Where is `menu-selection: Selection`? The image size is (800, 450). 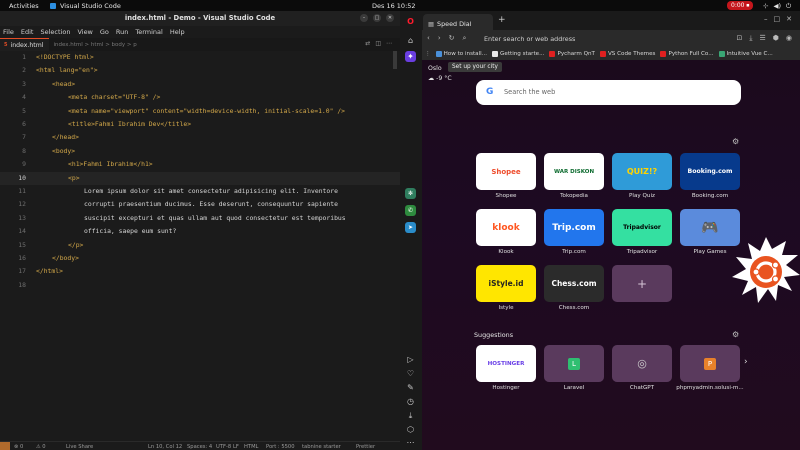
menu-selection: Selection is located at coordinates (55, 32).